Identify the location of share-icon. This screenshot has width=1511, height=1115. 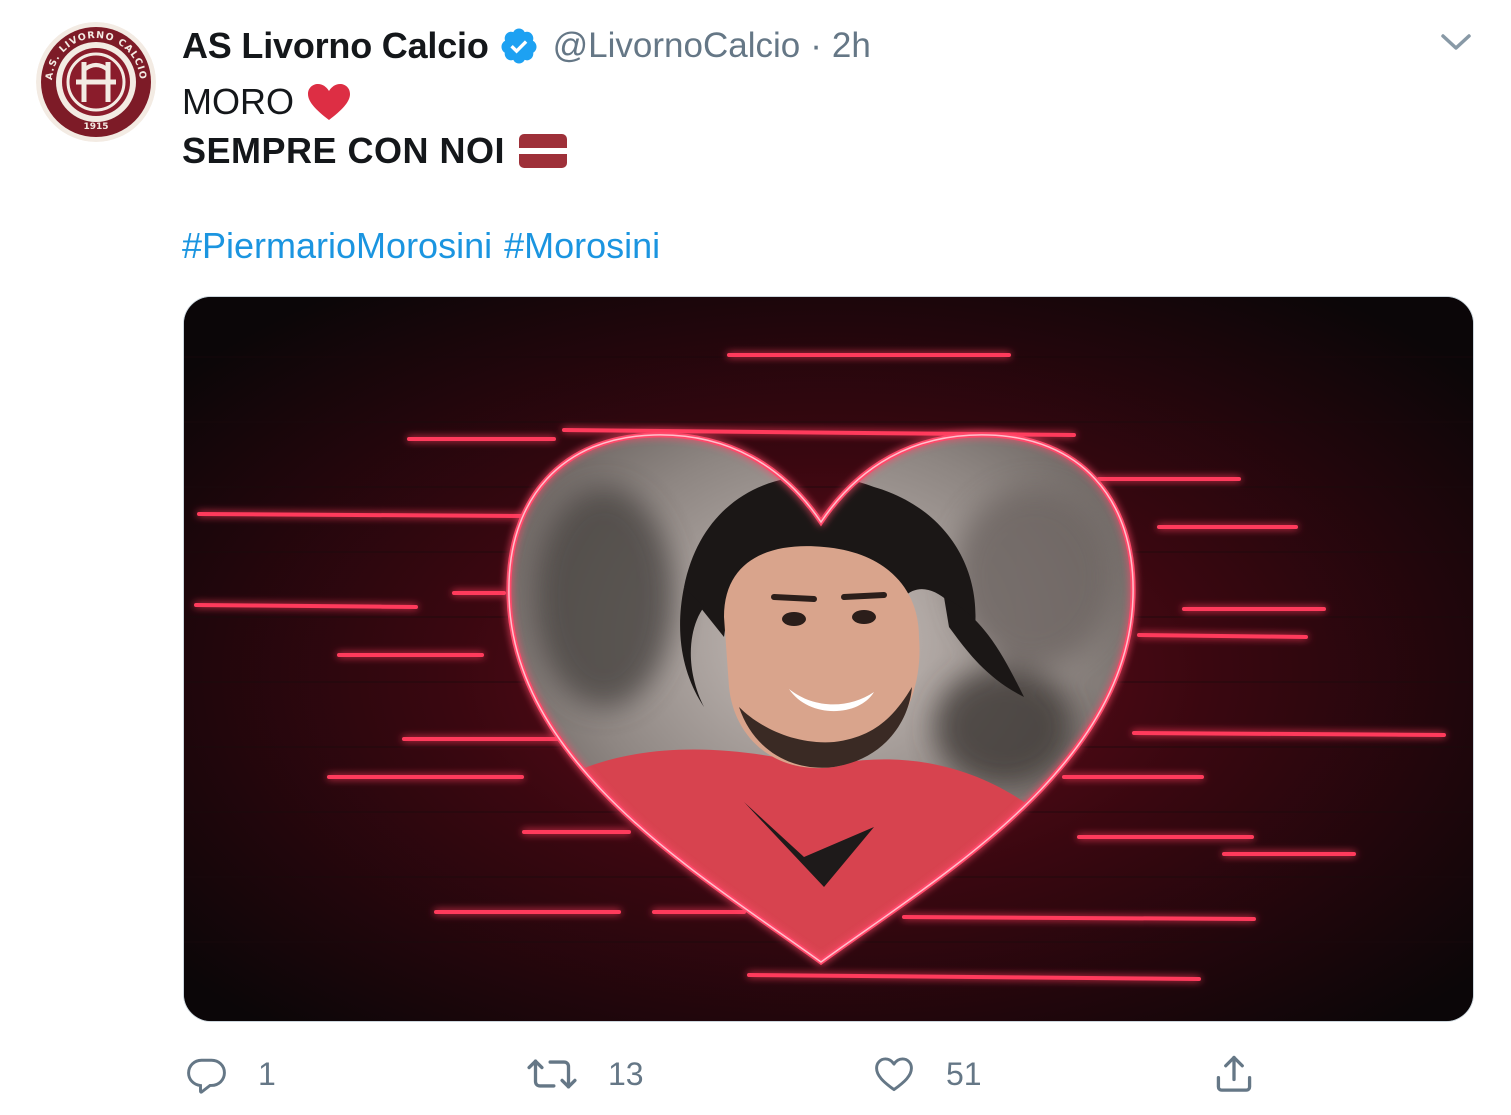
(1234, 1073).